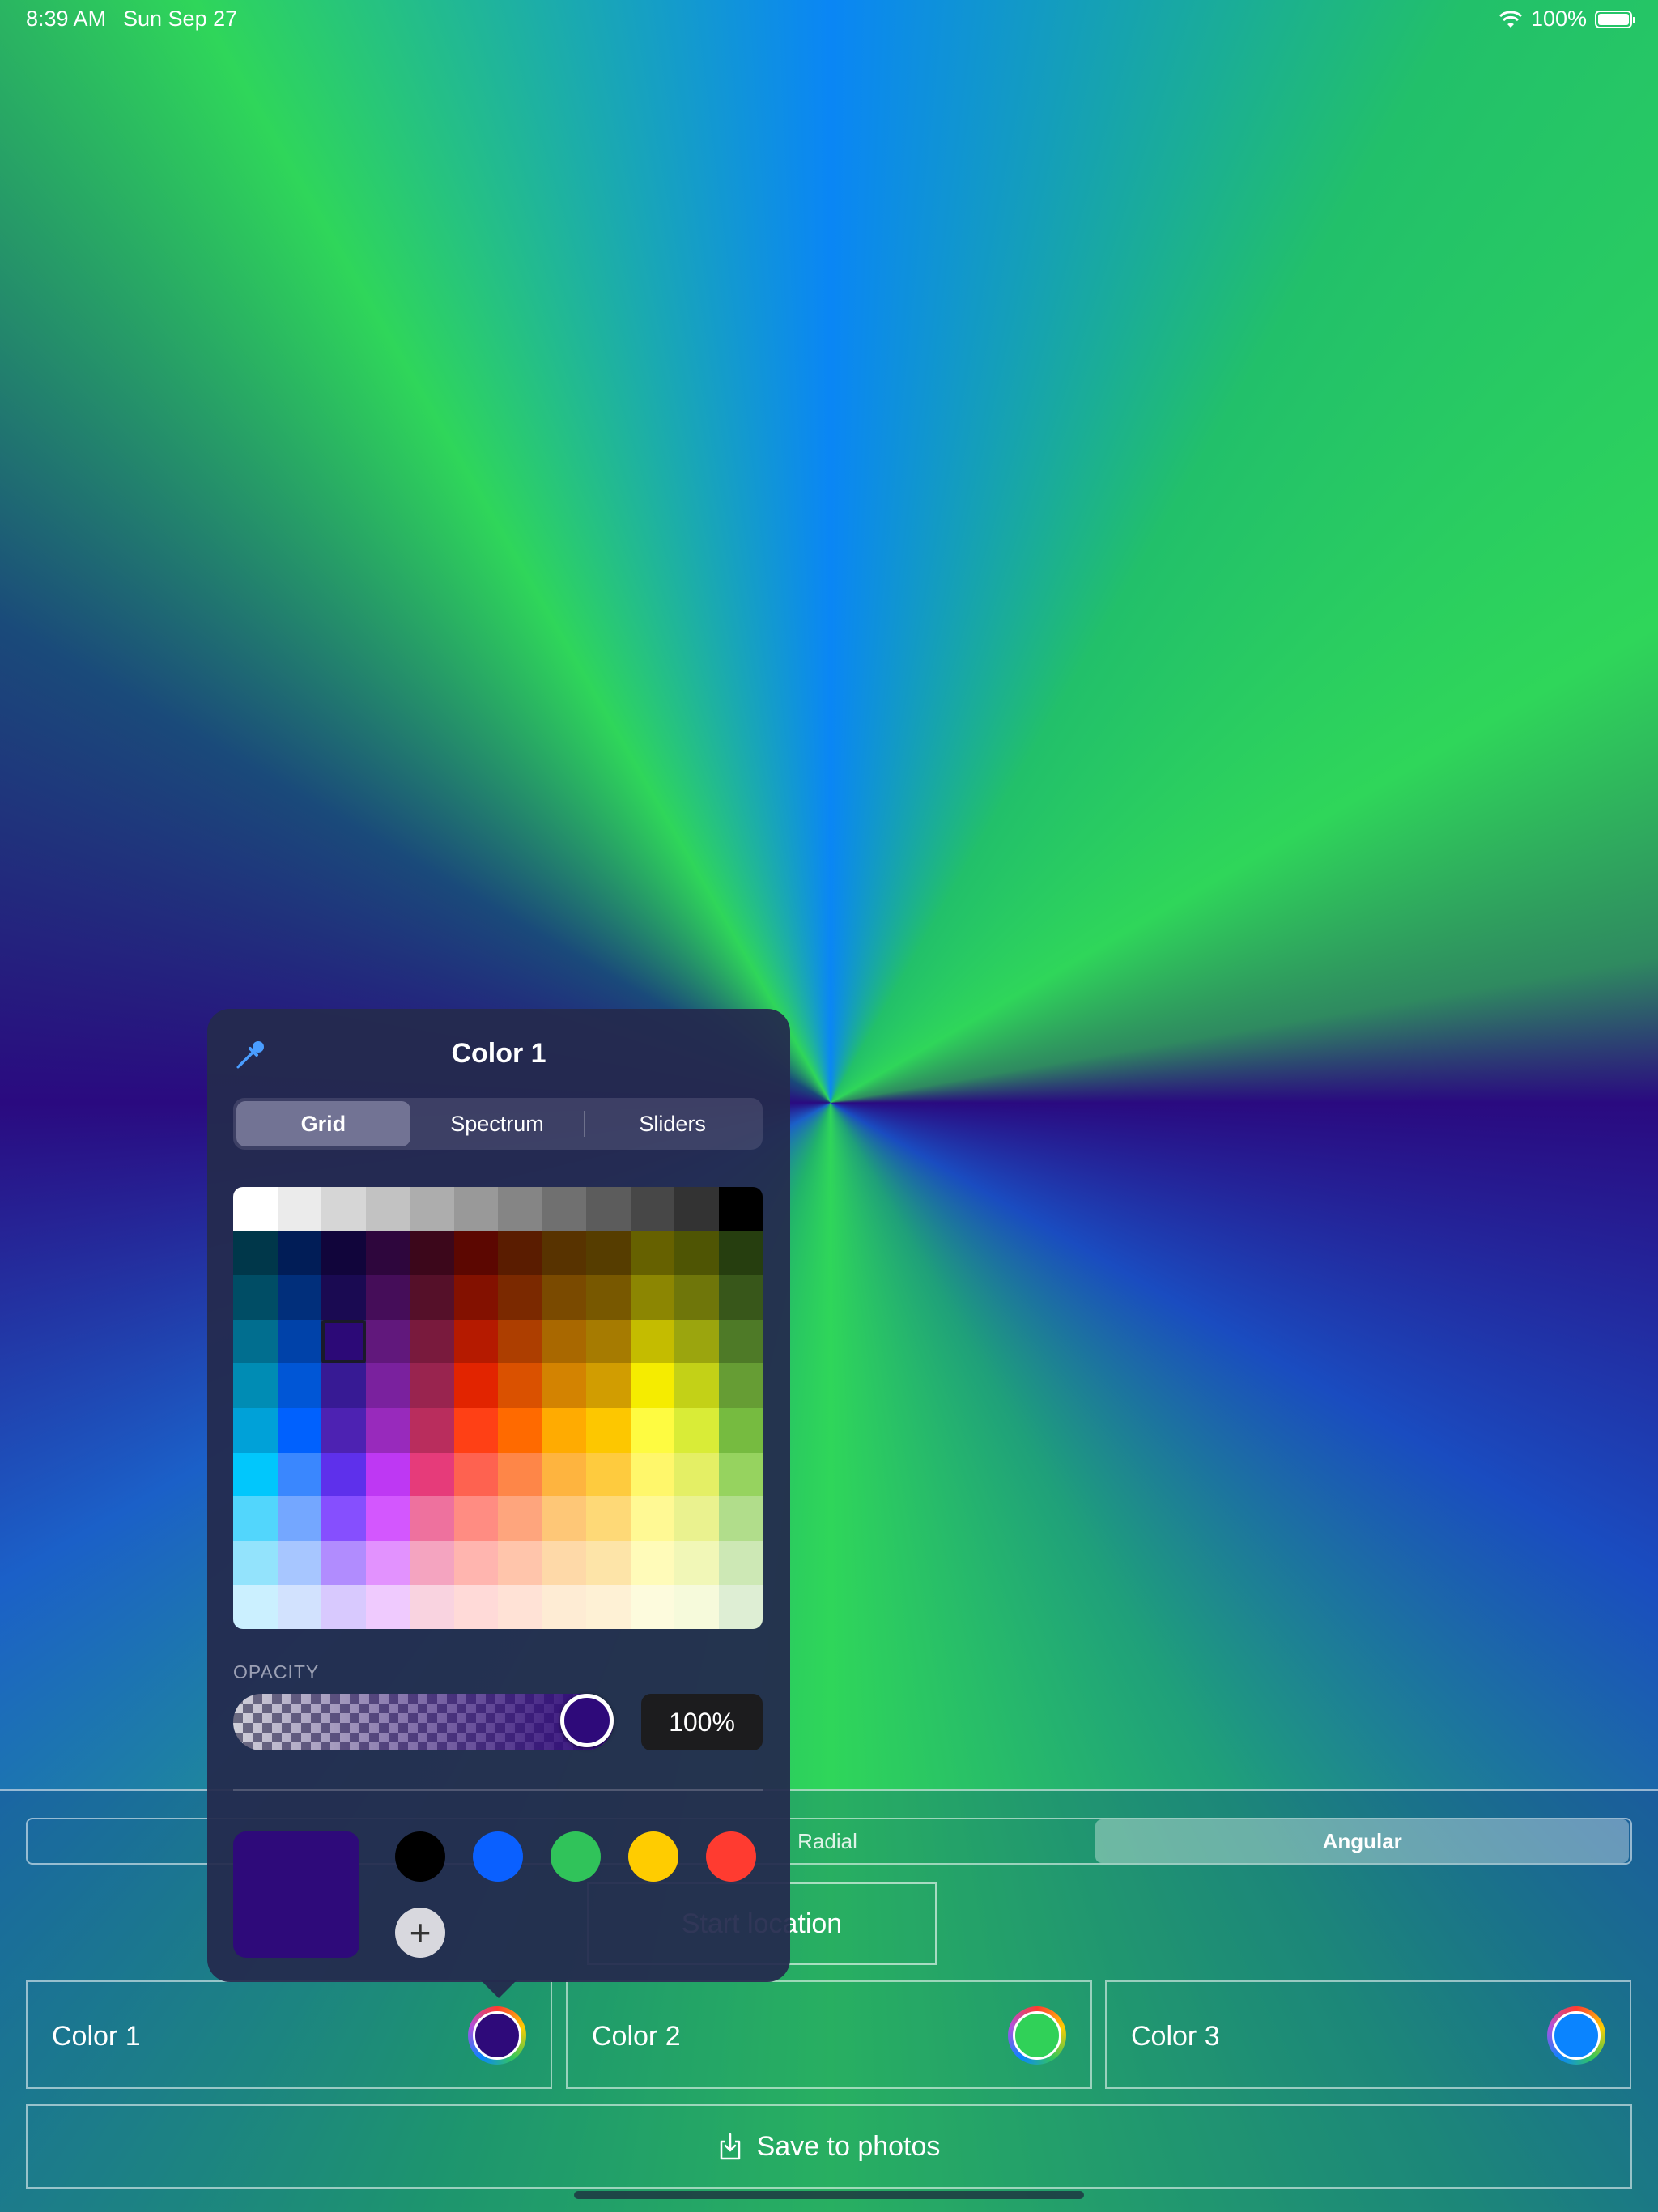 The height and width of the screenshot is (2212, 1658). Describe the element at coordinates (497, 1123) in the screenshot. I see `tab-spectrum: Spectrum` at that location.